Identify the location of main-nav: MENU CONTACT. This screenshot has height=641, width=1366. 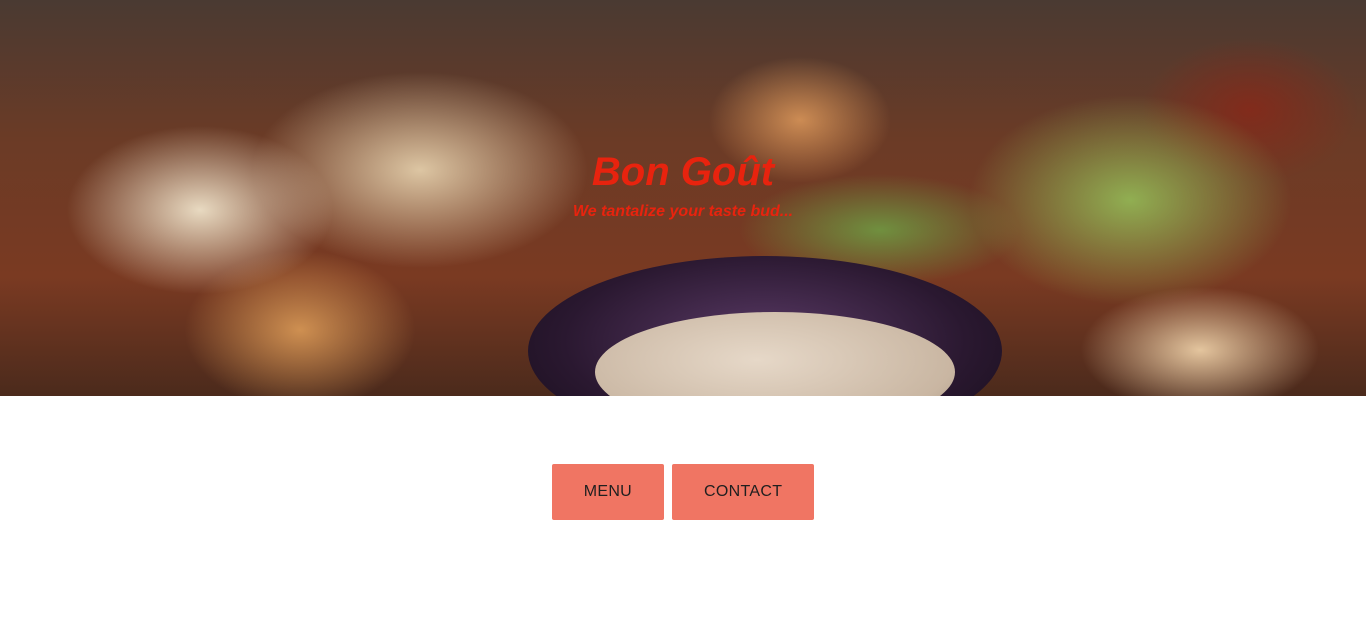
(683, 492).